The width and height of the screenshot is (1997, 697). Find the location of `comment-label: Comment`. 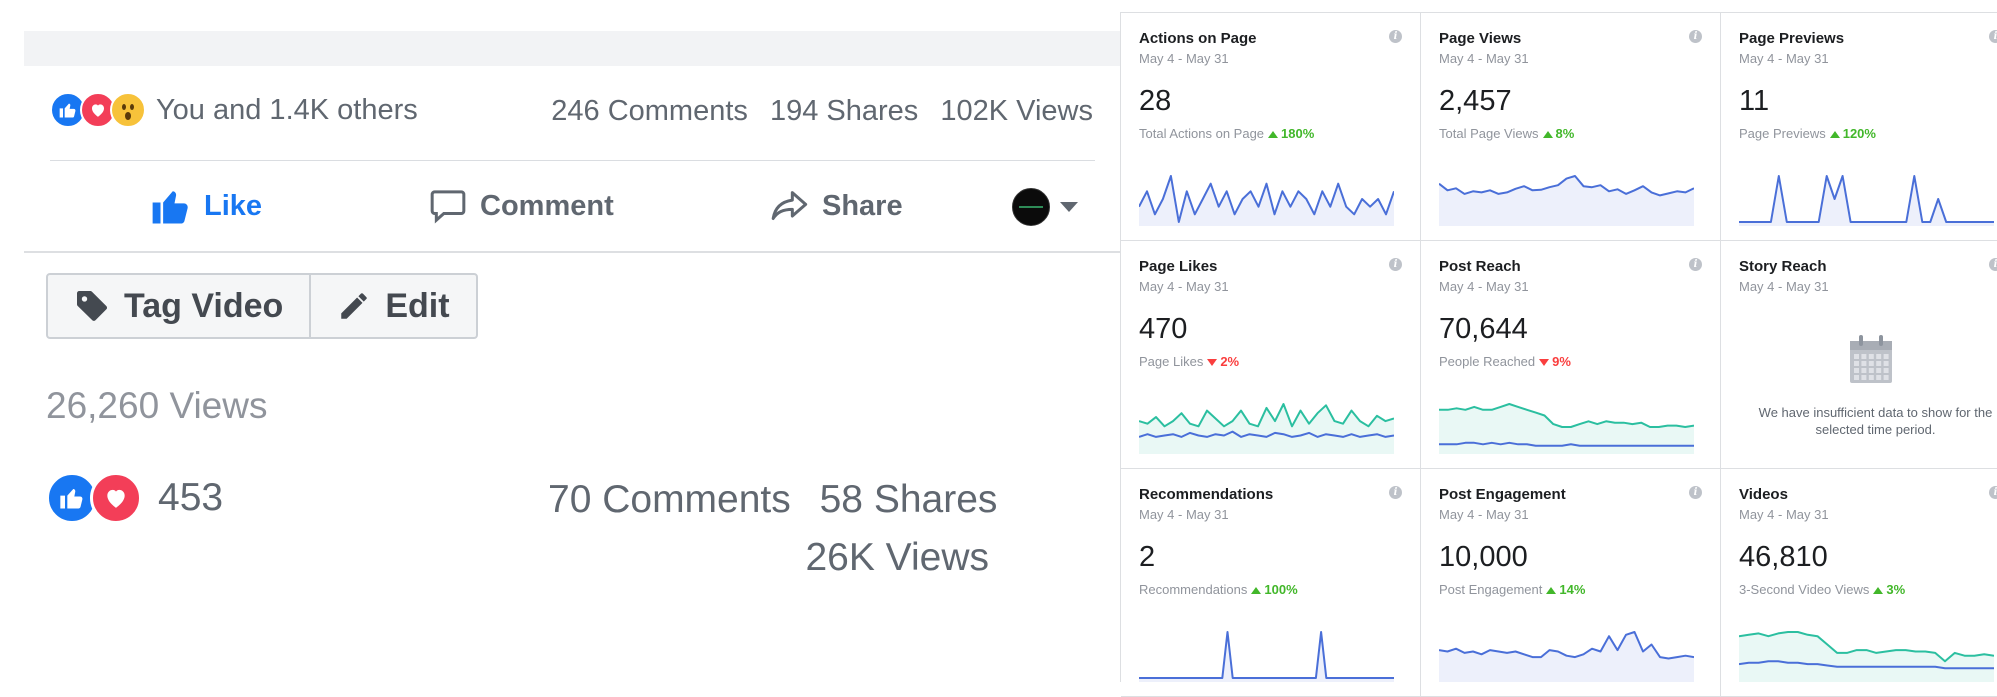

comment-label: Comment is located at coordinates (547, 205).